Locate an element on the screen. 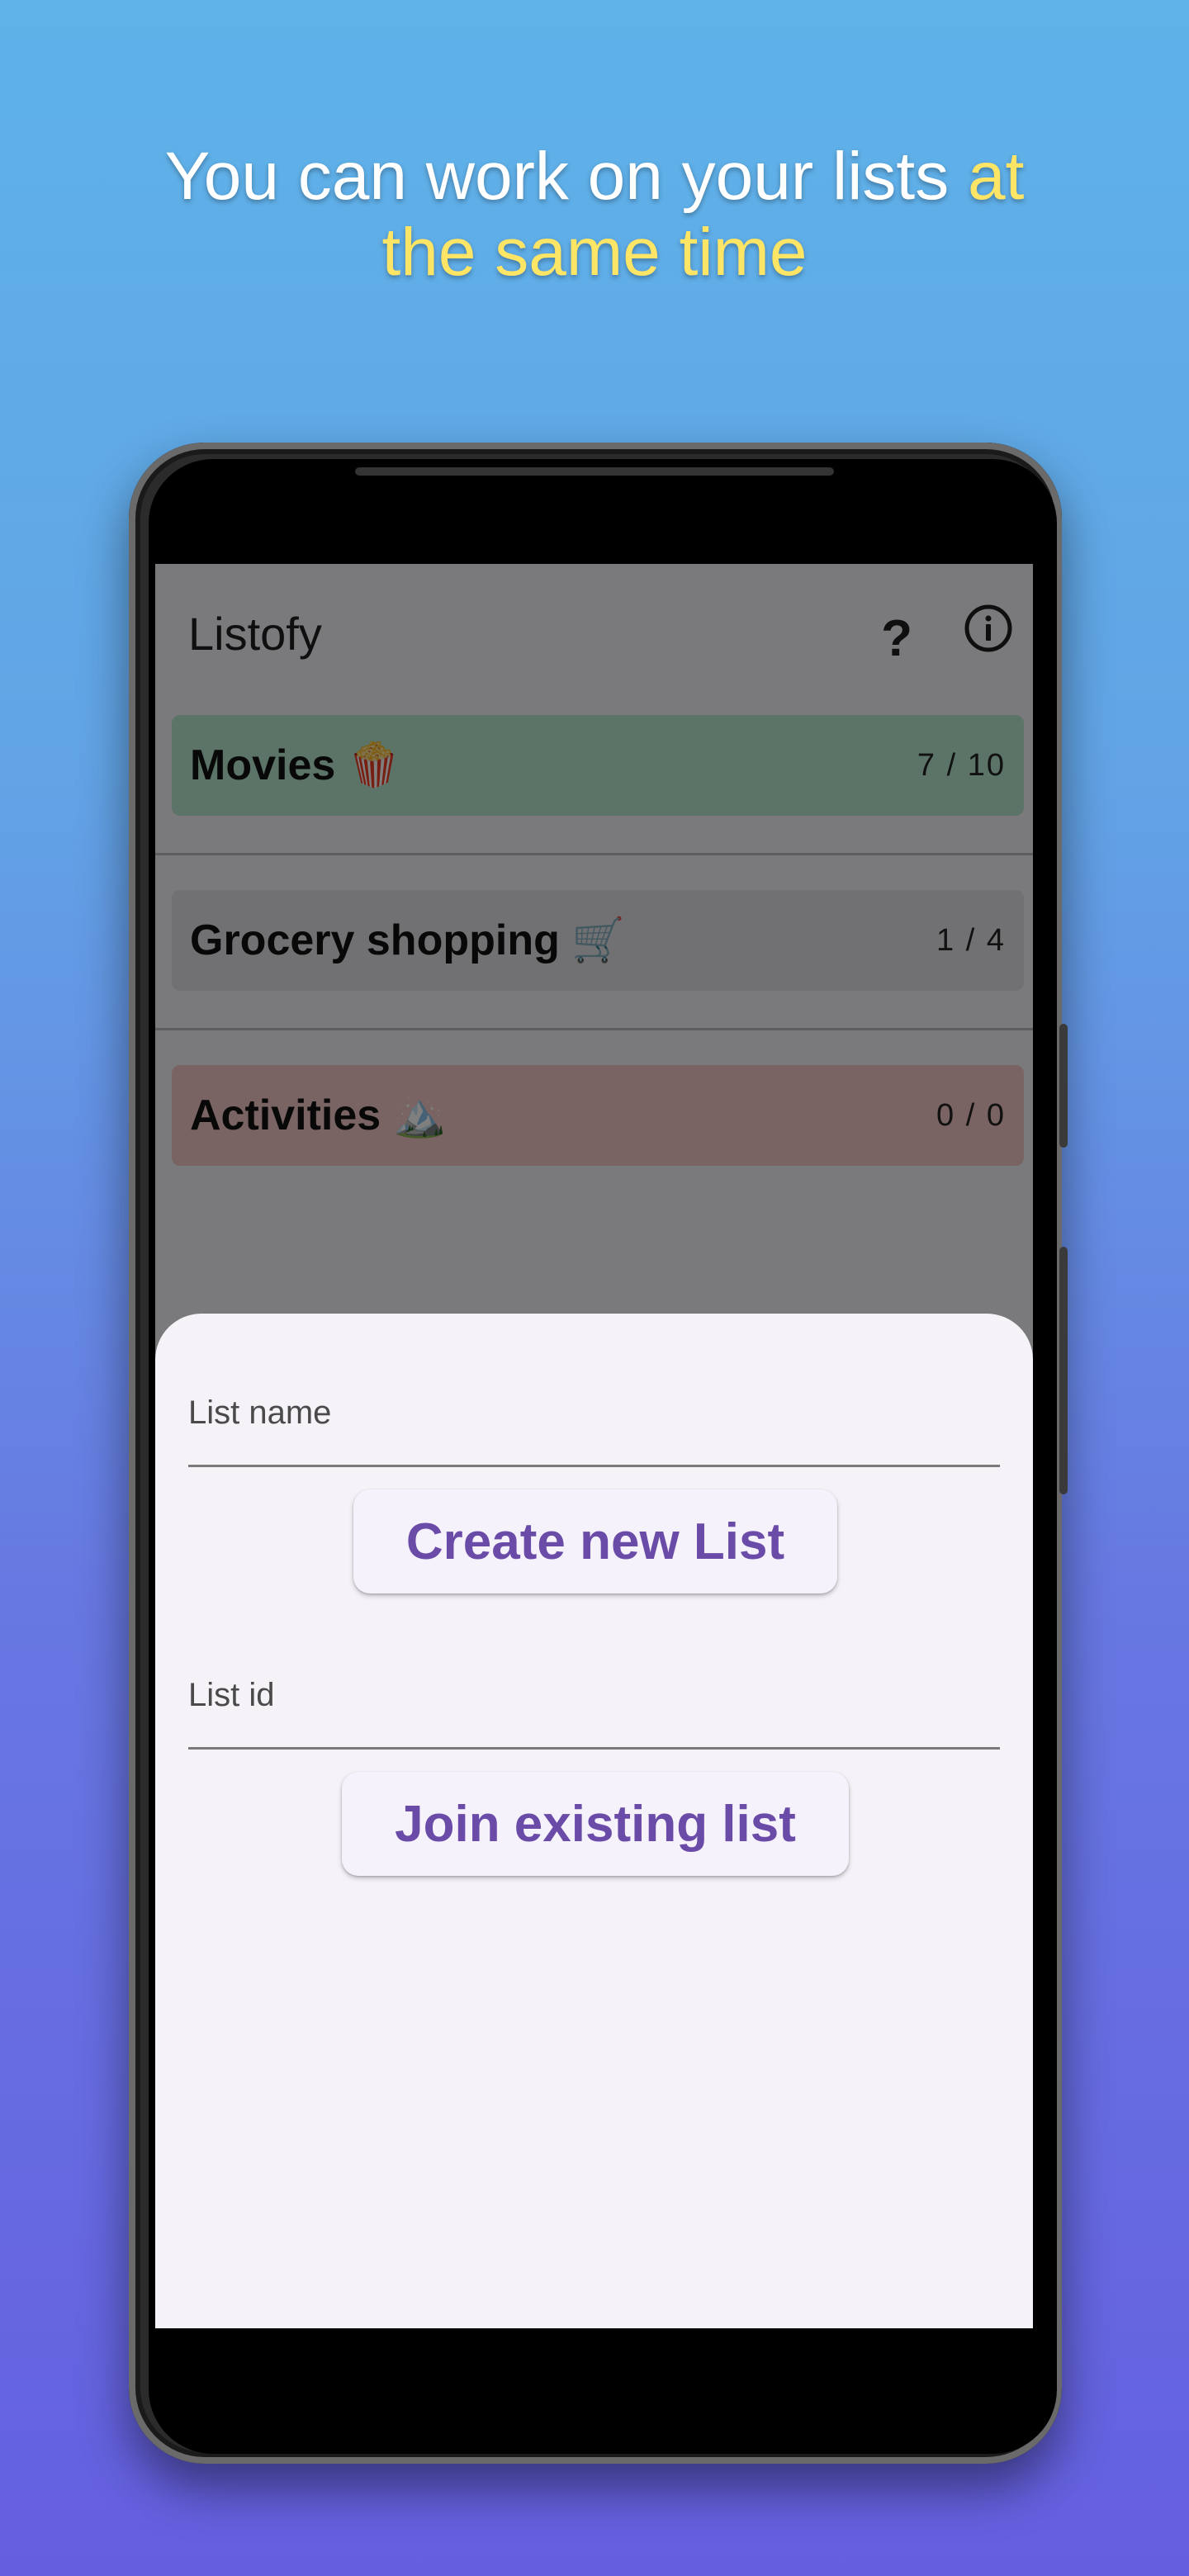 Image resolution: width=1189 pixels, height=2576 pixels. volume-button is located at coordinates (1063, 1086).